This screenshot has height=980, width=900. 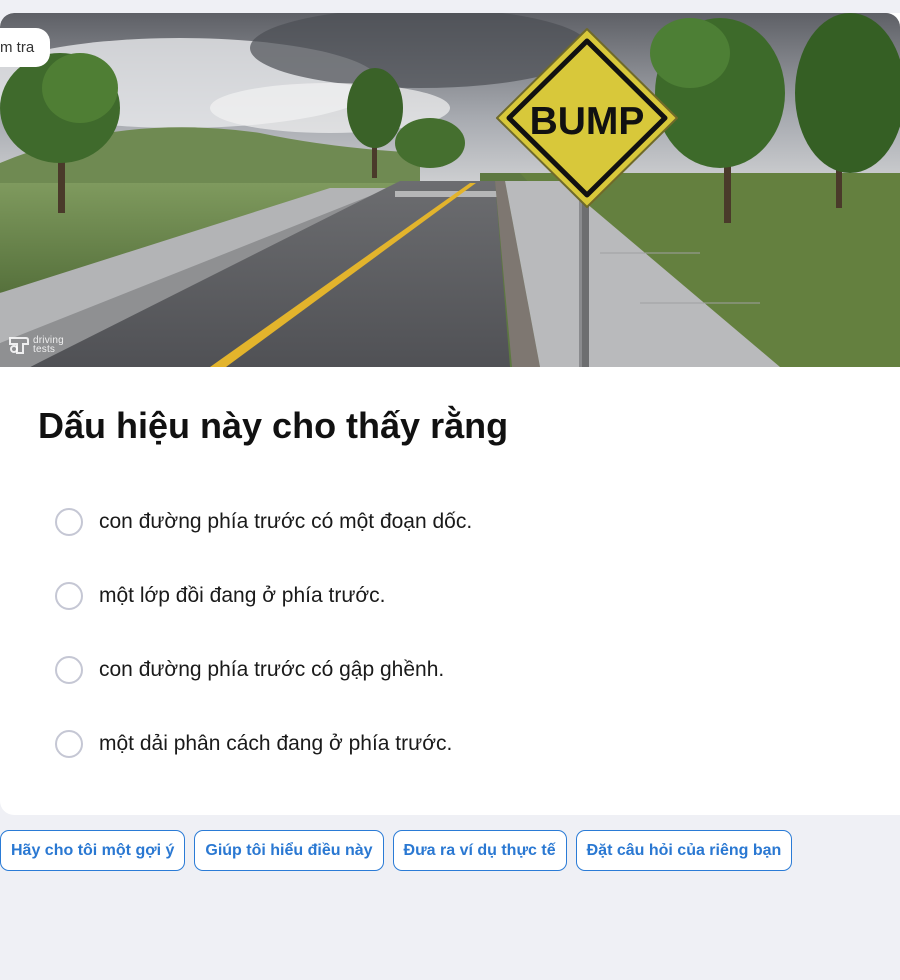 I want to click on watermark: driving tests, so click(x=36, y=345).